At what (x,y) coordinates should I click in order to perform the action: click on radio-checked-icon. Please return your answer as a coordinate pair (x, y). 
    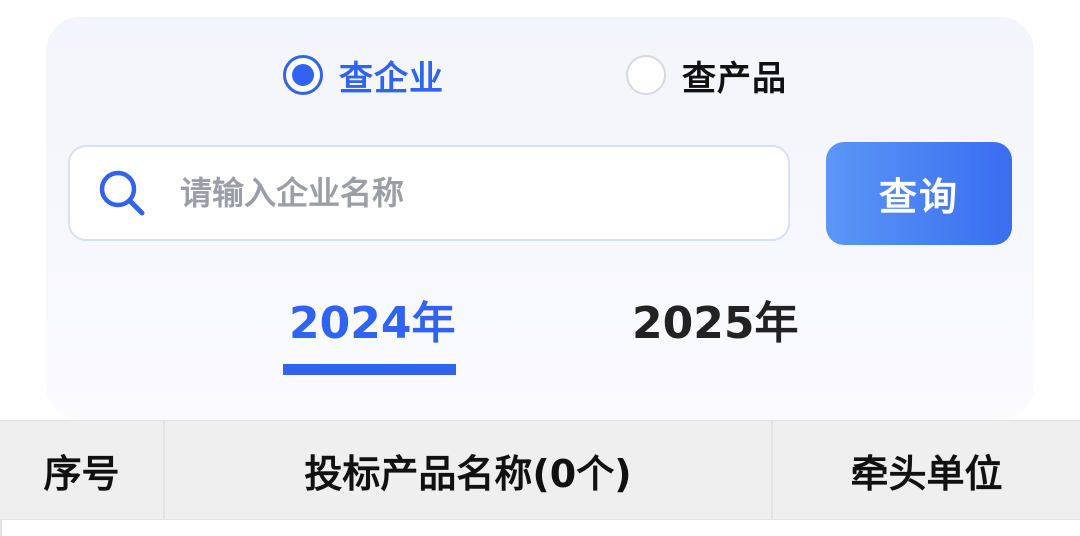
    Looking at the image, I should click on (303, 75).